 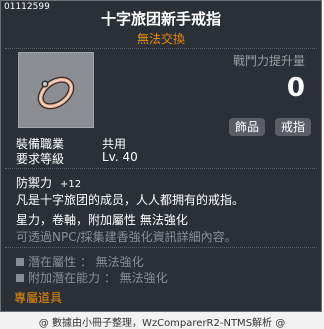 I want to click on defense-label: 防禦力, so click(x=34, y=183).